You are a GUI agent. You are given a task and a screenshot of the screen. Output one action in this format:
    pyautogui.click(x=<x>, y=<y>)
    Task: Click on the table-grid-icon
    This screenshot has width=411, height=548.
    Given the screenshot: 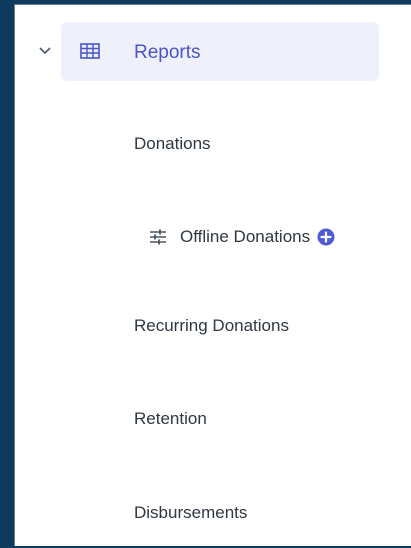 What is the action you would take?
    pyautogui.click(x=90, y=51)
    